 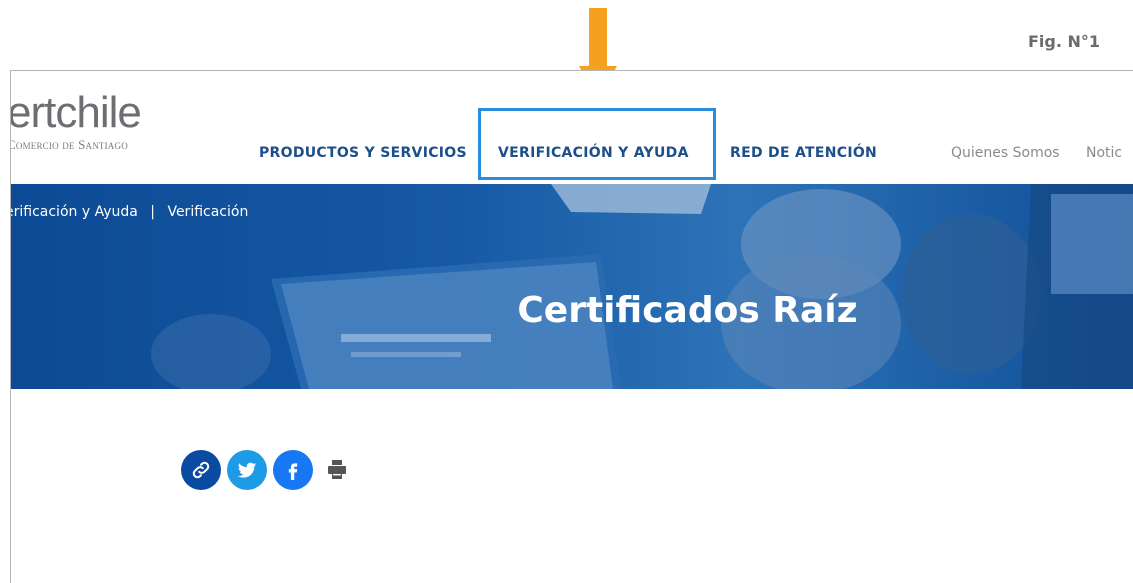 What do you see at coordinates (597, 144) in the screenshot?
I see `highlight-box` at bounding box center [597, 144].